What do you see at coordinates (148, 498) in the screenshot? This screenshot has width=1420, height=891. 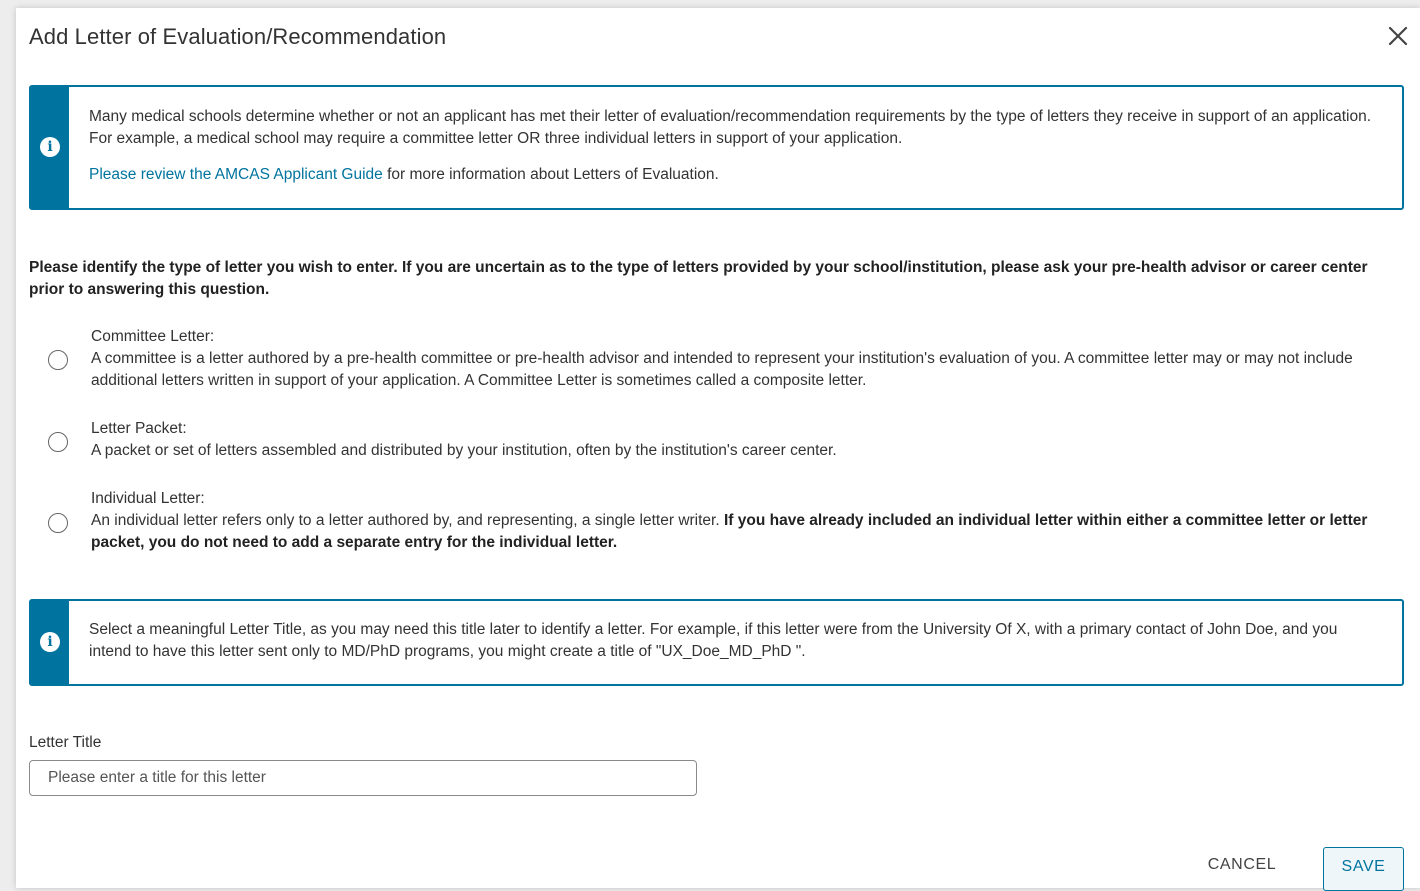 I see `option-title: Individual Letter:` at bounding box center [148, 498].